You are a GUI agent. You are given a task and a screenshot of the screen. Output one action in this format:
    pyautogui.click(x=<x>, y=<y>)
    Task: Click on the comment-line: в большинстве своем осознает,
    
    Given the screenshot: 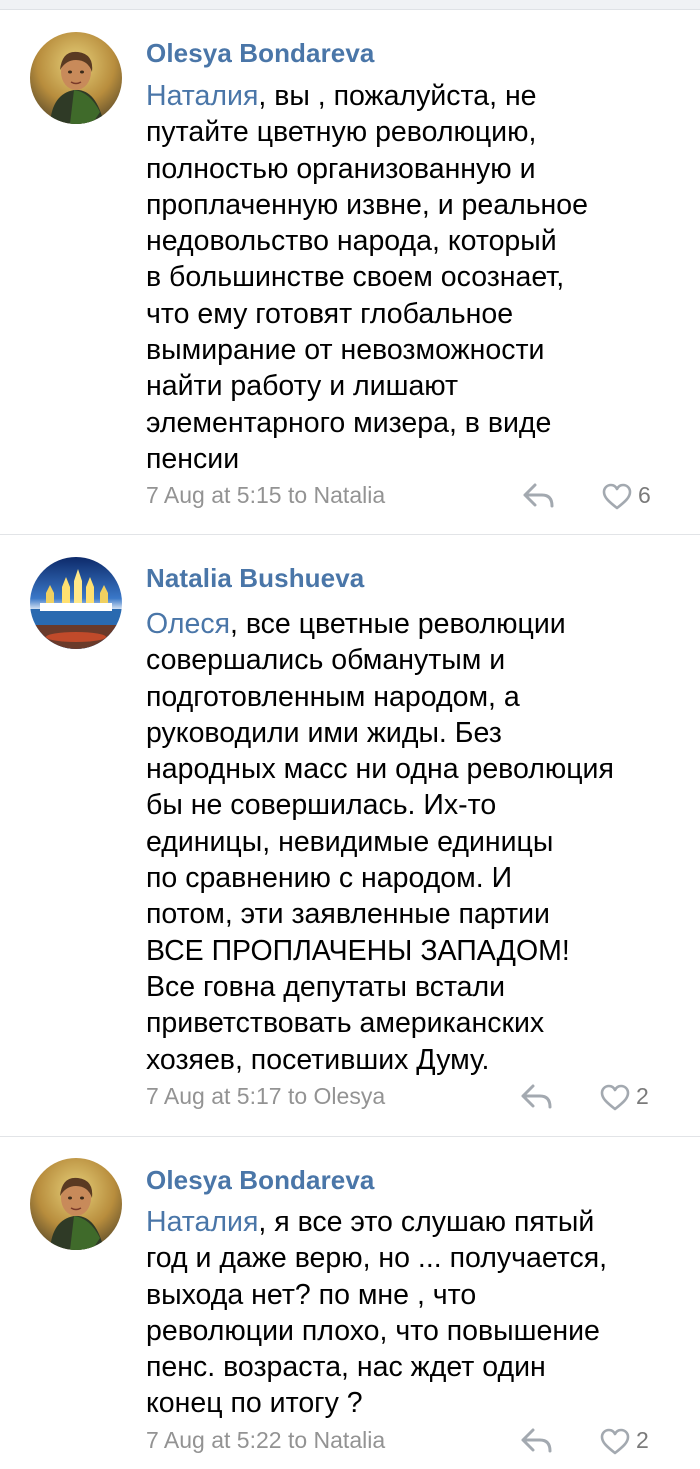 What is the action you would take?
    pyautogui.click(x=355, y=277)
    